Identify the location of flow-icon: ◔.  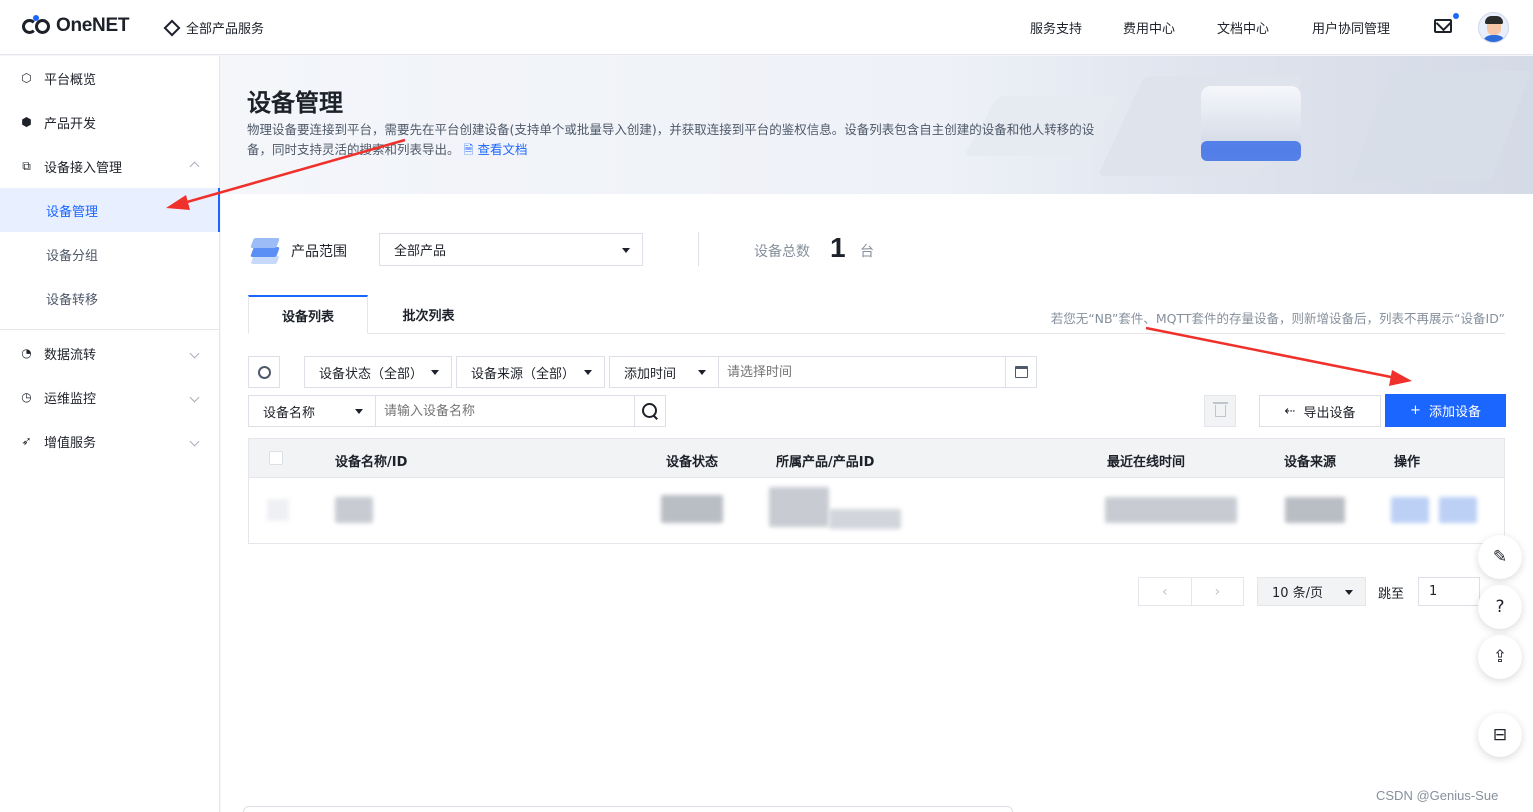
(26, 353).